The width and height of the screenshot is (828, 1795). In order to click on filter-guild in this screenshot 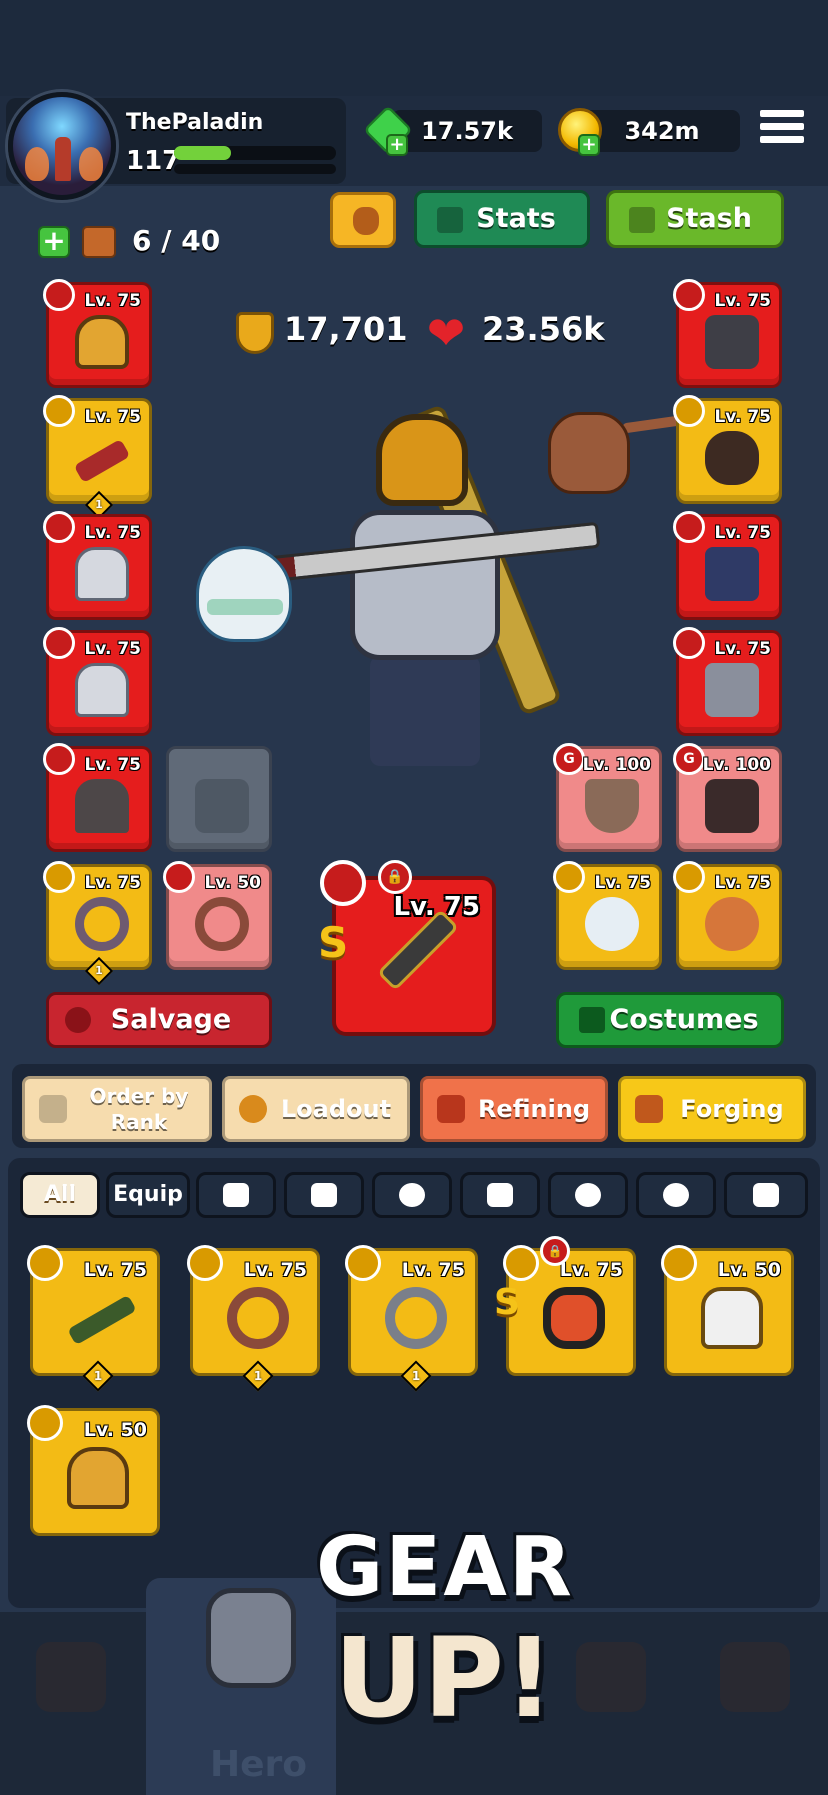, I will do `click(500, 1195)`.